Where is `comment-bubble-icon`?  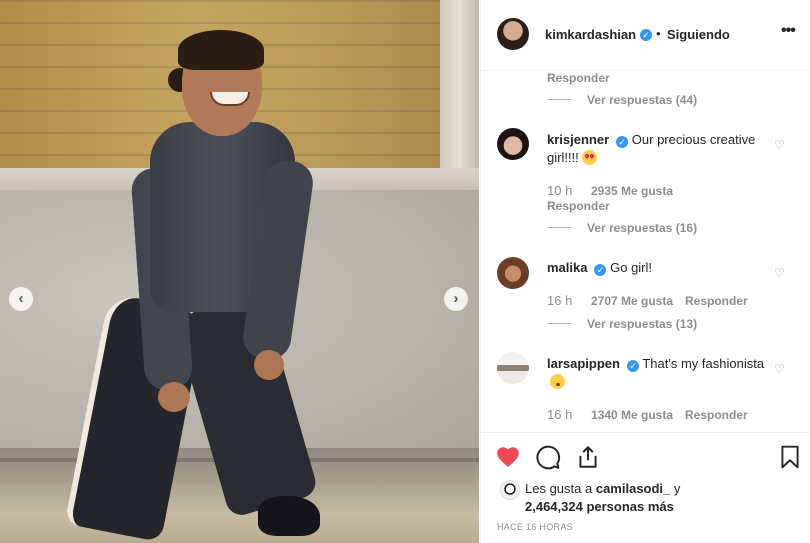 comment-bubble-icon is located at coordinates (548, 457).